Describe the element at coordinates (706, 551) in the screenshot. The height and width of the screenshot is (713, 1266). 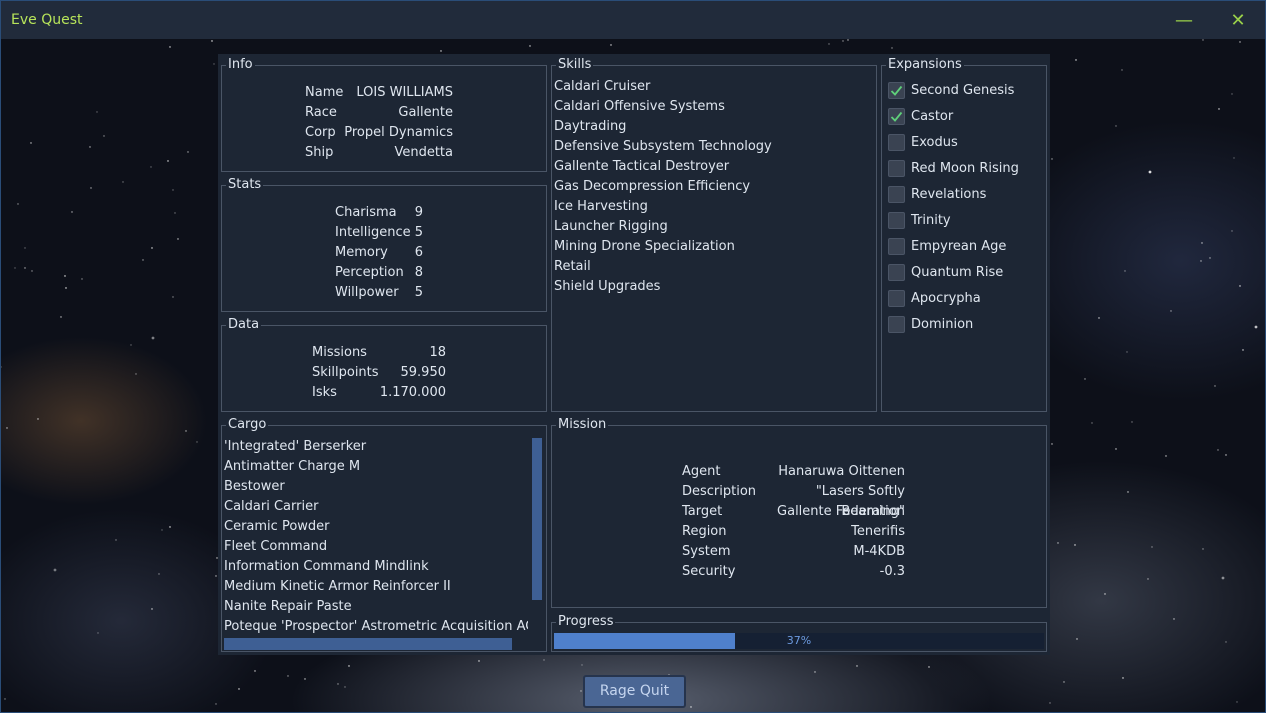
I see `row-key: System` at that location.